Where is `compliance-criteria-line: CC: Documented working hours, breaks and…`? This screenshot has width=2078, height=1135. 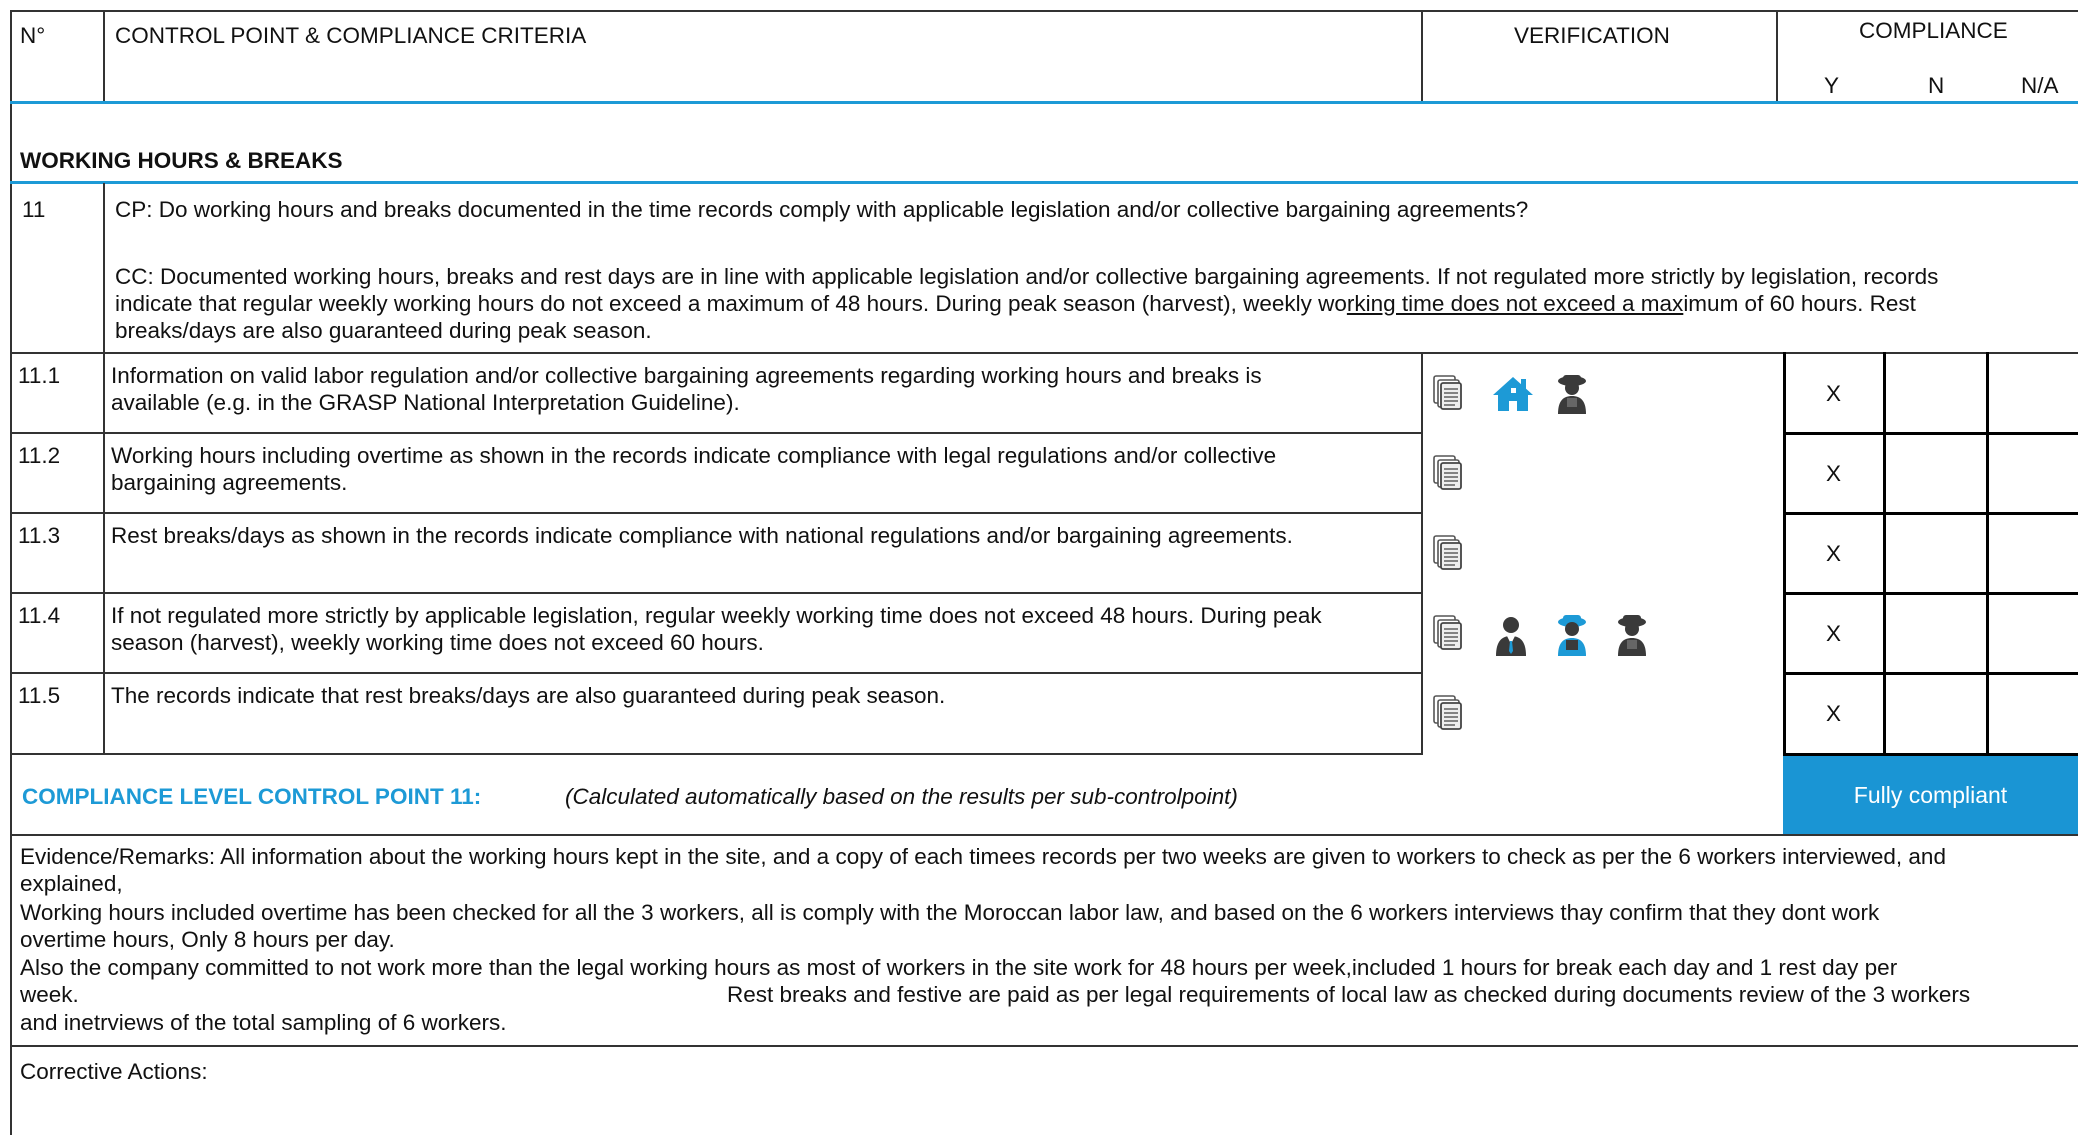 compliance-criteria-line: CC: Documented working hours, breaks and… is located at coordinates (1027, 276).